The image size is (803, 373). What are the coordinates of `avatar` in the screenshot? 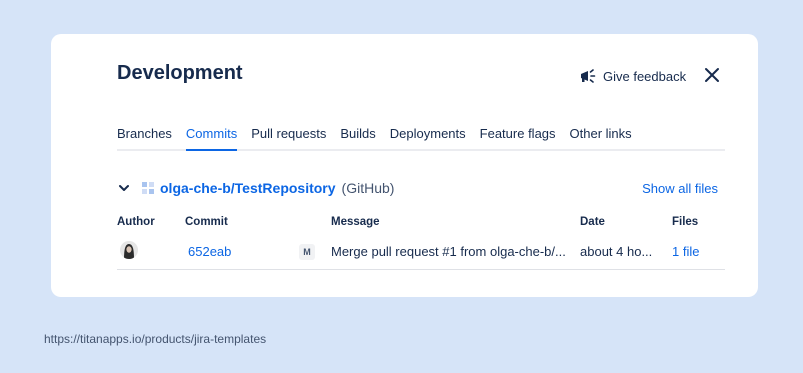 It's located at (129, 250).